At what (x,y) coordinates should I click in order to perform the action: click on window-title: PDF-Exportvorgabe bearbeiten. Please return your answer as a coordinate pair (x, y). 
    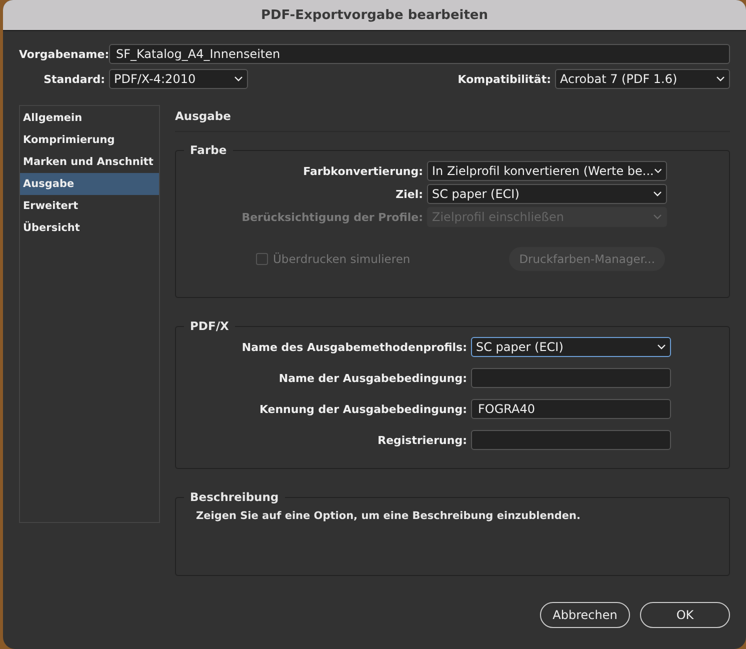
    Looking at the image, I should click on (374, 15).